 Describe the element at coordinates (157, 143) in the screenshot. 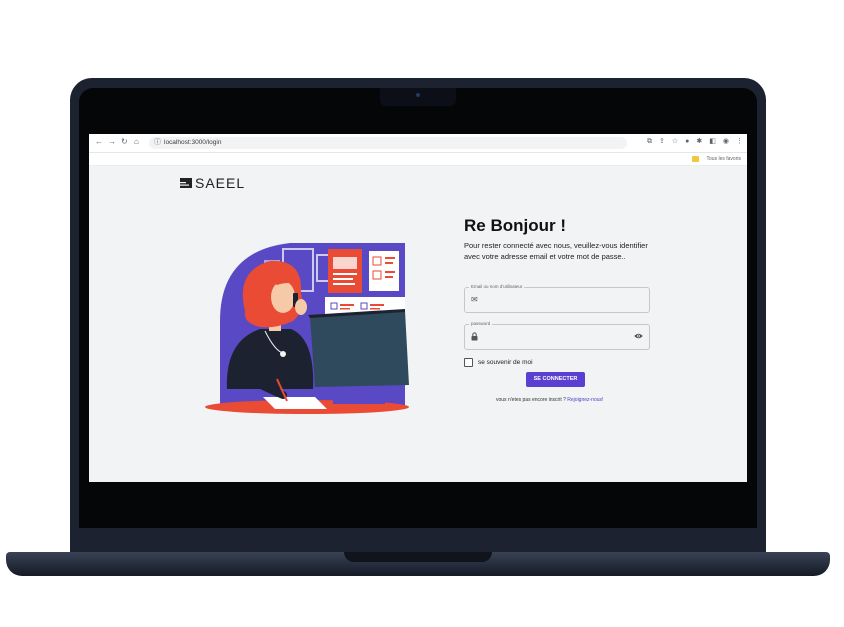

I see `site-info-icon: ⓘ` at that location.